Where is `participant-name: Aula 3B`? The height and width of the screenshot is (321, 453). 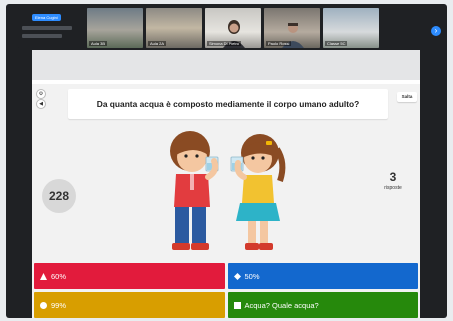 participant-name: Aula 3B is located at coordinates (98, 43).